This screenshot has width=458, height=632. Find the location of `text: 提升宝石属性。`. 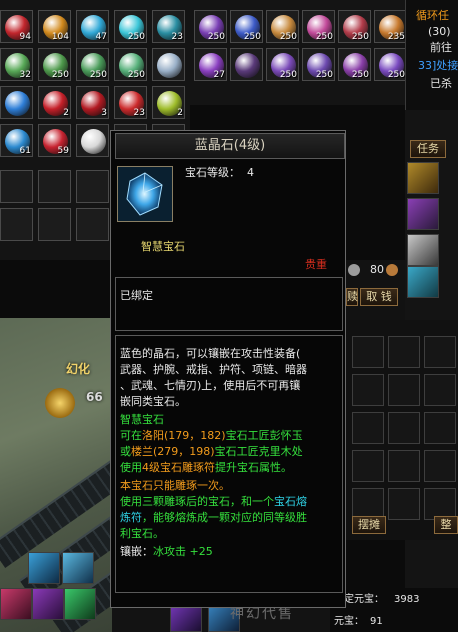

text: 提升宝石属性。 is located at coordinates (253, 467).